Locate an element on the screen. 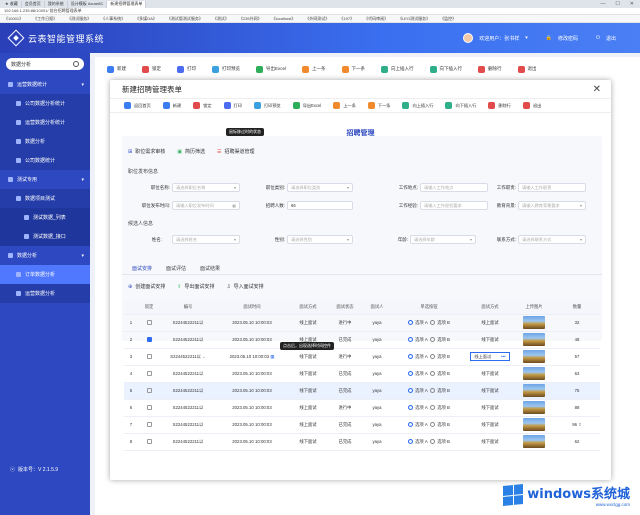 The image size is (640, 515). position-review-button: ⊞ 职位需求审核 is located at coordinates (146, 152).